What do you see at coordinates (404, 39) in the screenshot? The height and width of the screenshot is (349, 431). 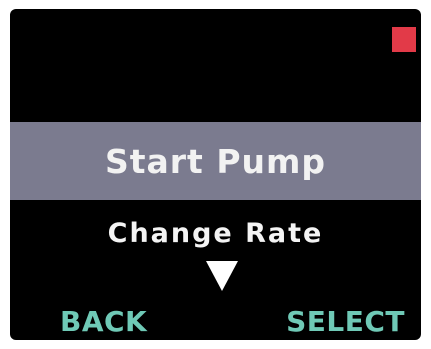 I see `status-indicator-square` at bounding box center [404, 39].